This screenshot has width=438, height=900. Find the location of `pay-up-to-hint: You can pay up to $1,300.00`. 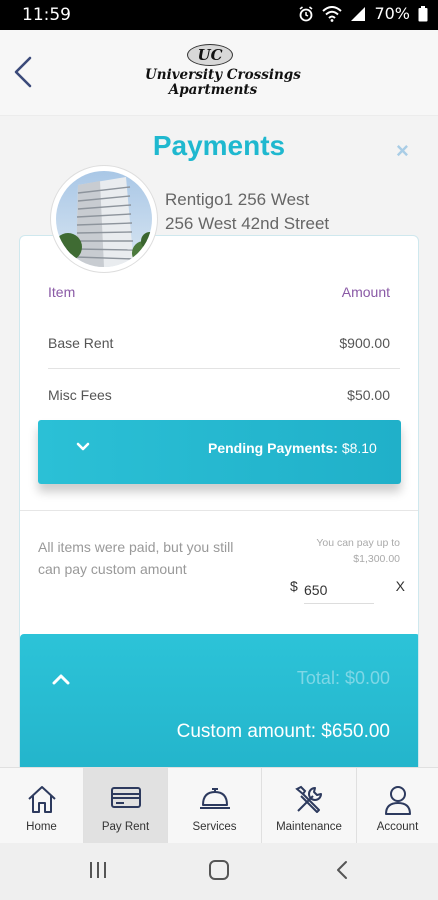

pay-up-to-hint: You can pay up to $1,300.00 is located at coordinates (358, 551).